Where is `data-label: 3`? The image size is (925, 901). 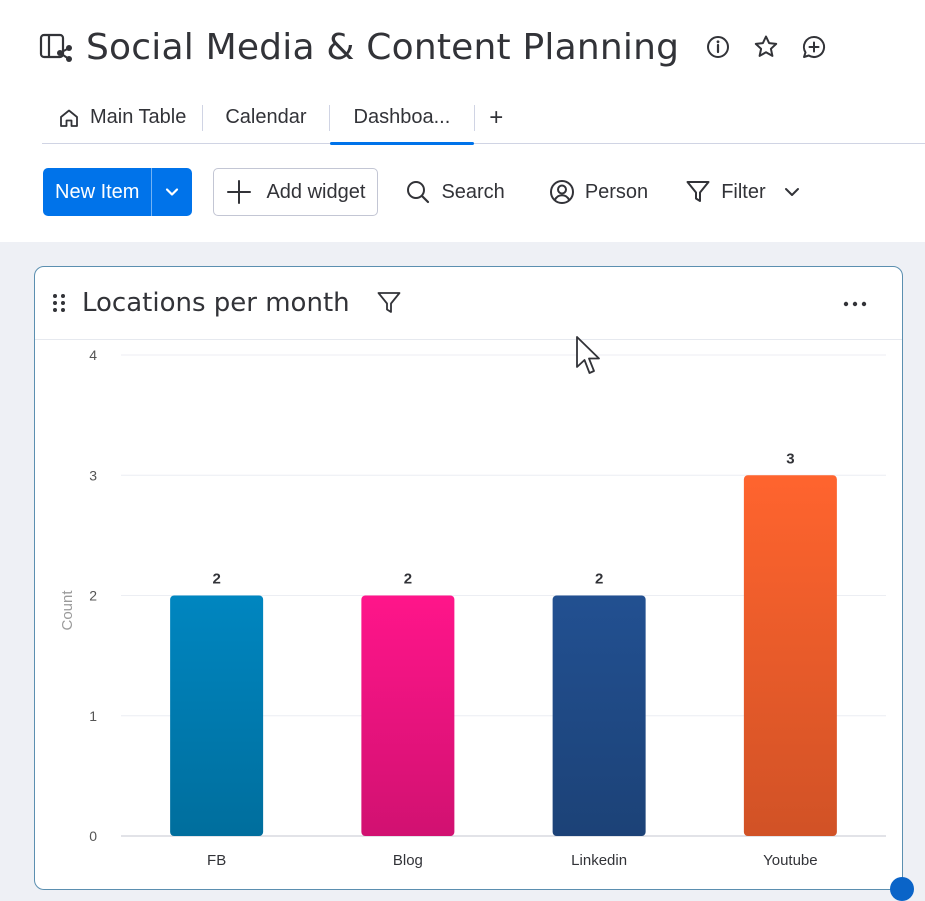
data-label: 3 is located at coordinates (790, 458).